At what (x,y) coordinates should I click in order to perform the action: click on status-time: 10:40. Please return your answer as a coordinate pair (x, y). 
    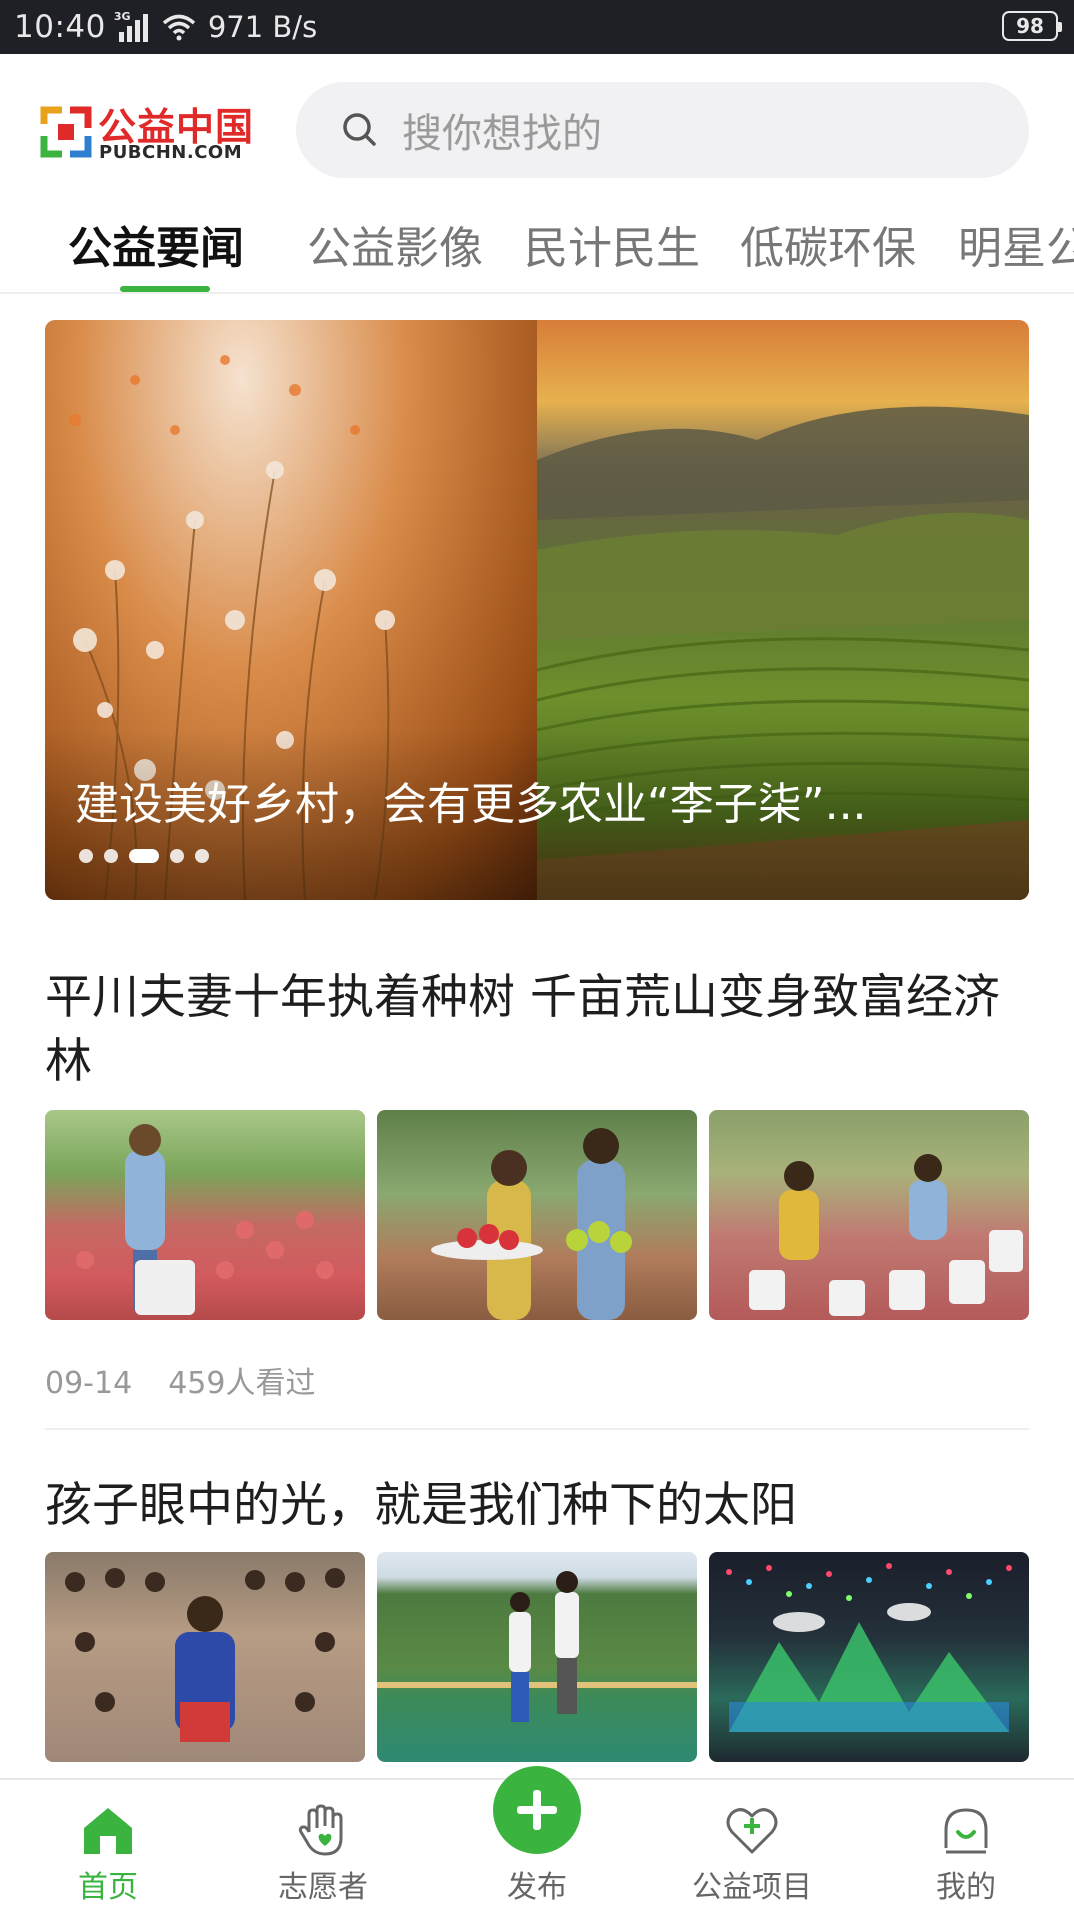
    Looking at the image, I should click on (60, 27).